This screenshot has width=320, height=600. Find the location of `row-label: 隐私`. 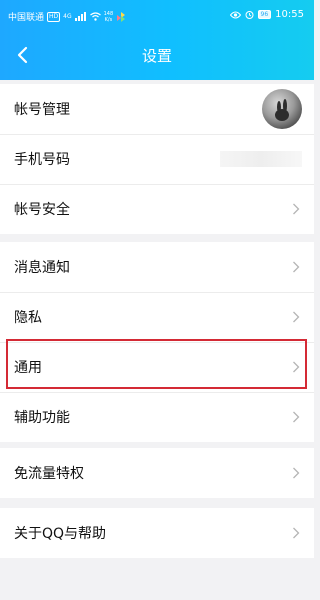

row-label: 隐私 is located at coordinates (28, 318).